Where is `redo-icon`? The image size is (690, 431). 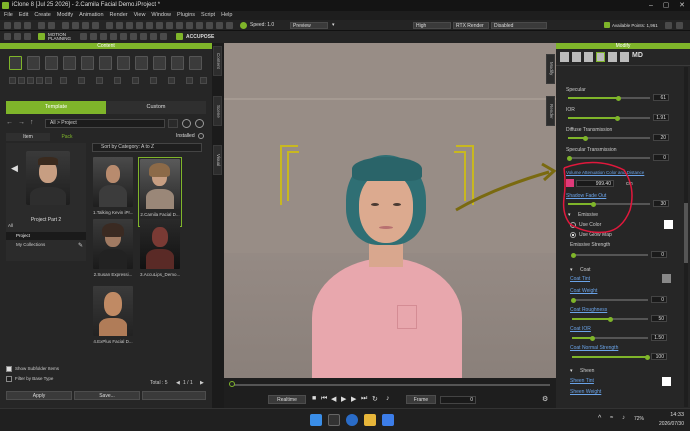 redo-icon is located at coordinates (51, 25).